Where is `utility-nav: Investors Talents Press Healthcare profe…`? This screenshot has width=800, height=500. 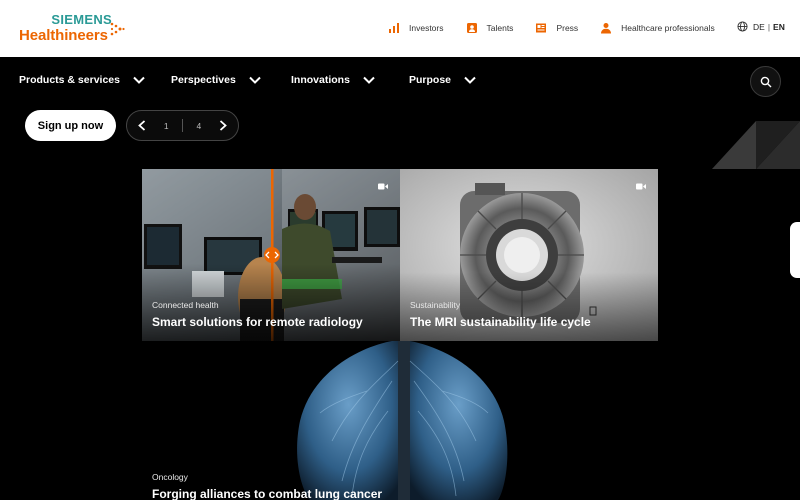
utility-nav: Investors Talents Press Healthcare profe… is located at coordinates (562, 28).